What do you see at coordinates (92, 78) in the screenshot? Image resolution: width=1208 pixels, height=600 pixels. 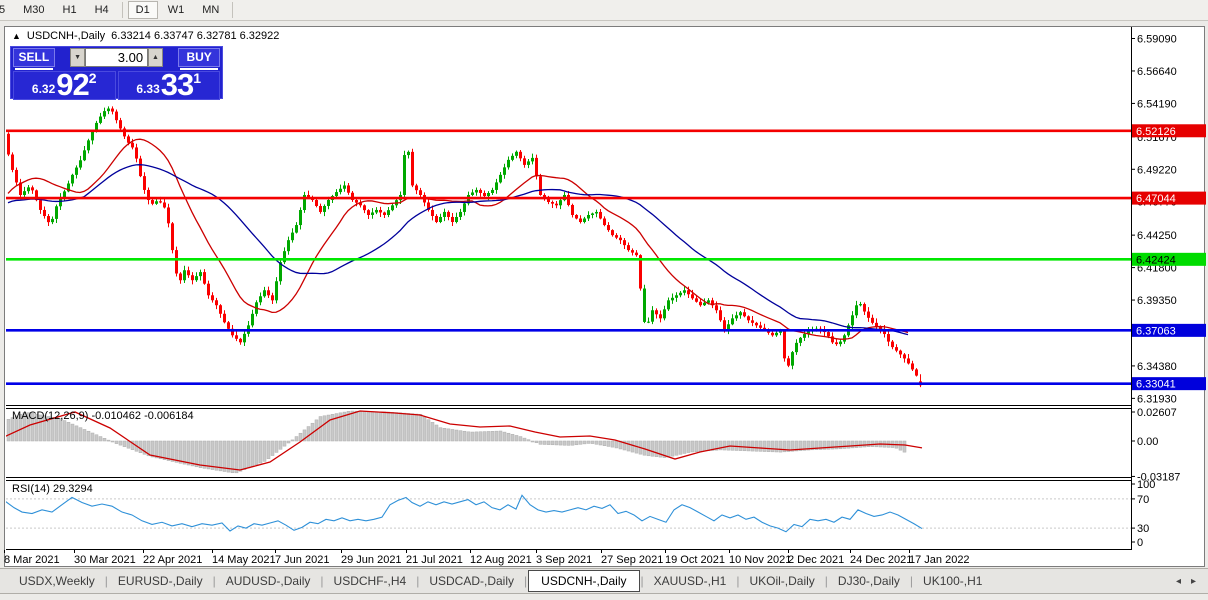 I see `sell-price-pip: 2` at bounding box center [92, 78].